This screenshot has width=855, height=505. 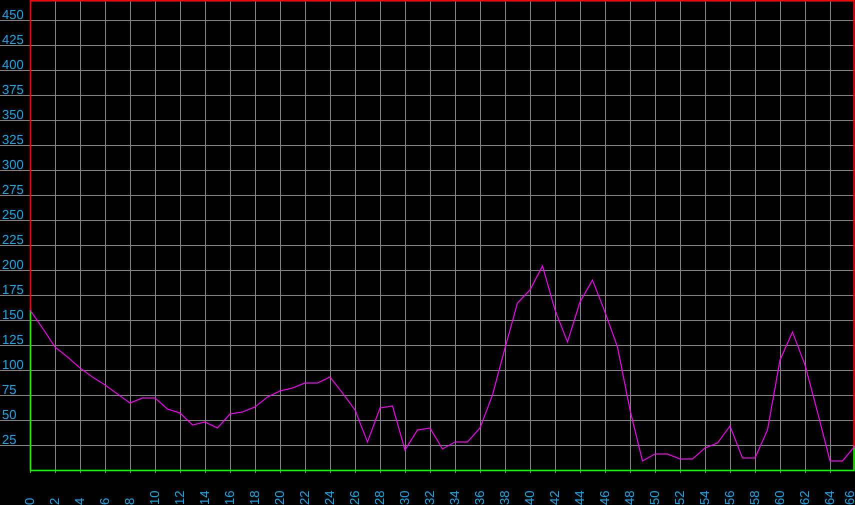 What do you see at coordinates (13, 289) in the screenshot?
I see `y-tick-label: 175` at bounding box center [13, 289].